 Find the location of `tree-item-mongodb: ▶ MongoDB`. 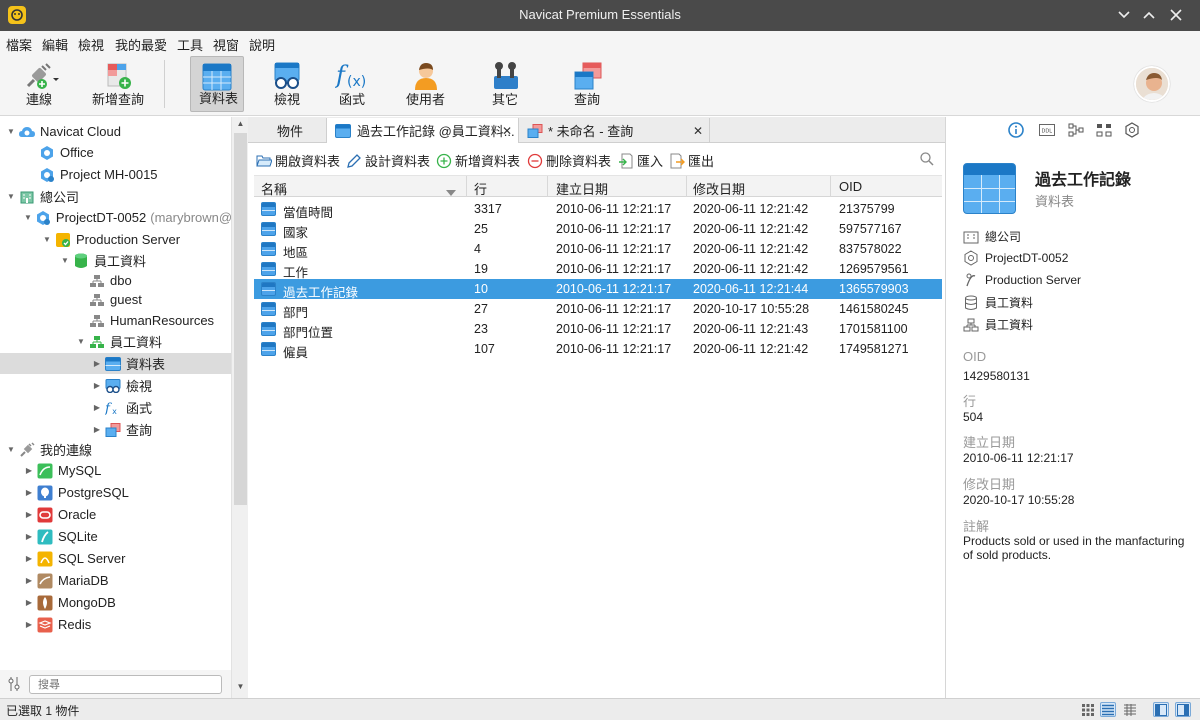

tree-item-mongodb: ▶ MongoDB is located at coordinates (115, 602).